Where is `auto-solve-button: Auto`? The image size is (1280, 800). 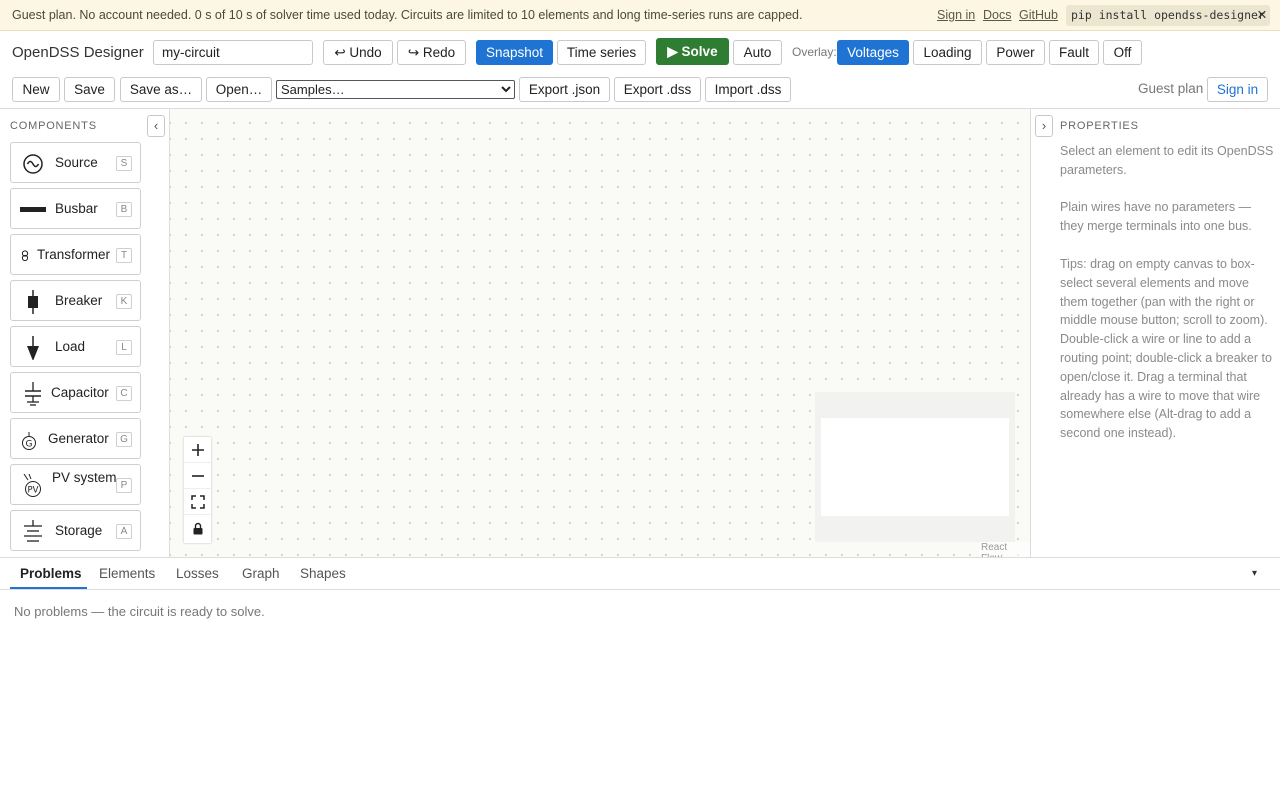 auto-solve-button: Auto is located at coordinates (757, 52).